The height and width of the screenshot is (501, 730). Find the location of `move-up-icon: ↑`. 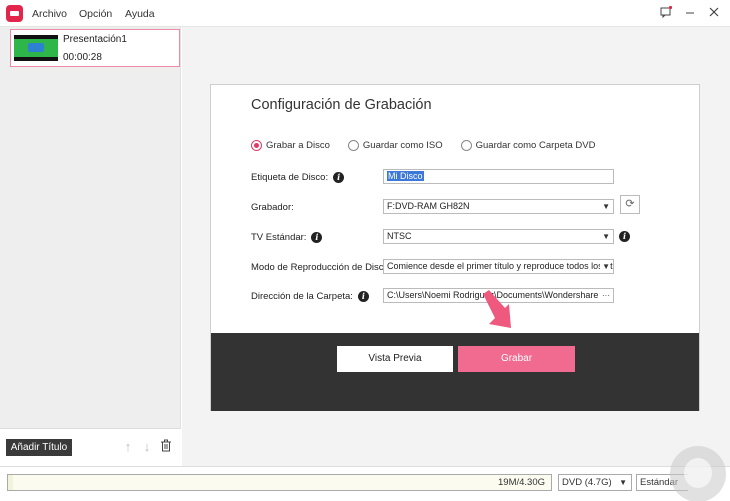

move-up-icon: ↑ is located at coordinates (128, 447).